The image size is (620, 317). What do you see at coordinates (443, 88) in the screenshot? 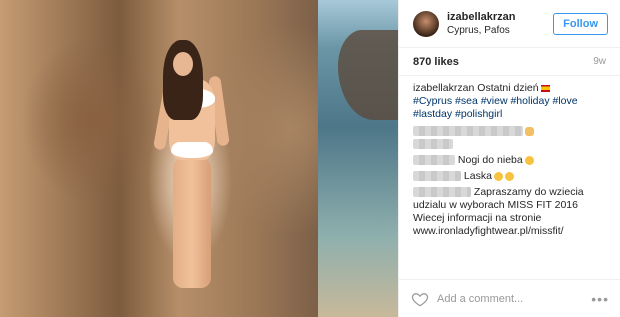
I see `caption-username: izabellakrzan` at bounding box center [443, 88].